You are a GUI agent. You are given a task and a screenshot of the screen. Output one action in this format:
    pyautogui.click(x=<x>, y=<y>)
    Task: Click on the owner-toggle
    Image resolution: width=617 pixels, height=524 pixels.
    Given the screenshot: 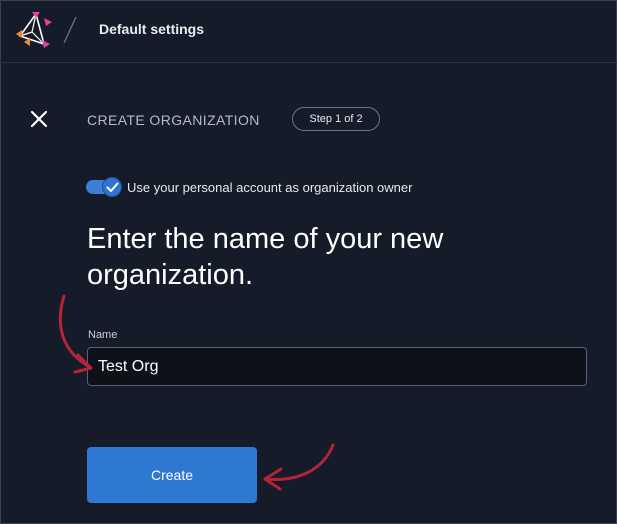 What is the action you would take?
    pyautogui.click(x=105, y=187)
    